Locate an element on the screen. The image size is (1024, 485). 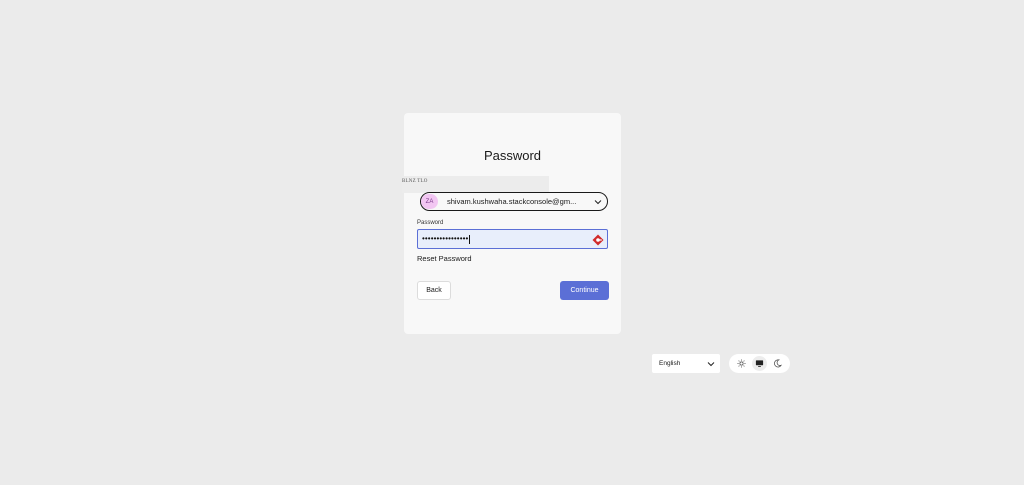
back-button: Back is located at coordinates (434, 290).